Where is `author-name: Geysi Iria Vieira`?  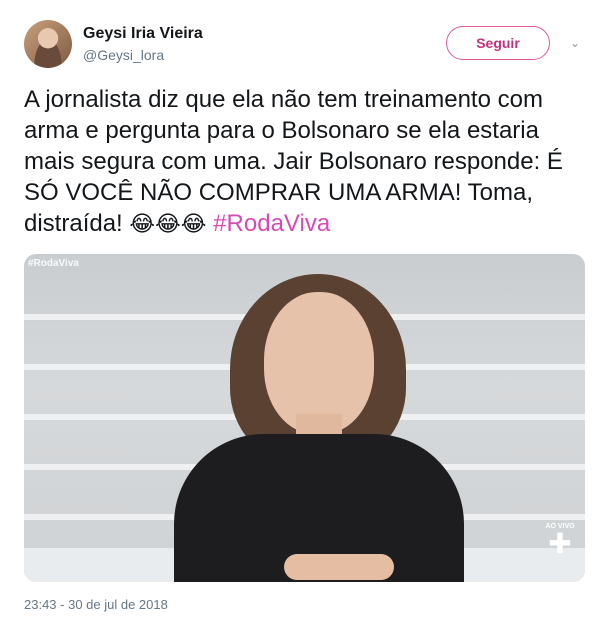
author-name: Geysi Iria Vieira is located at coordinates (143, 34).